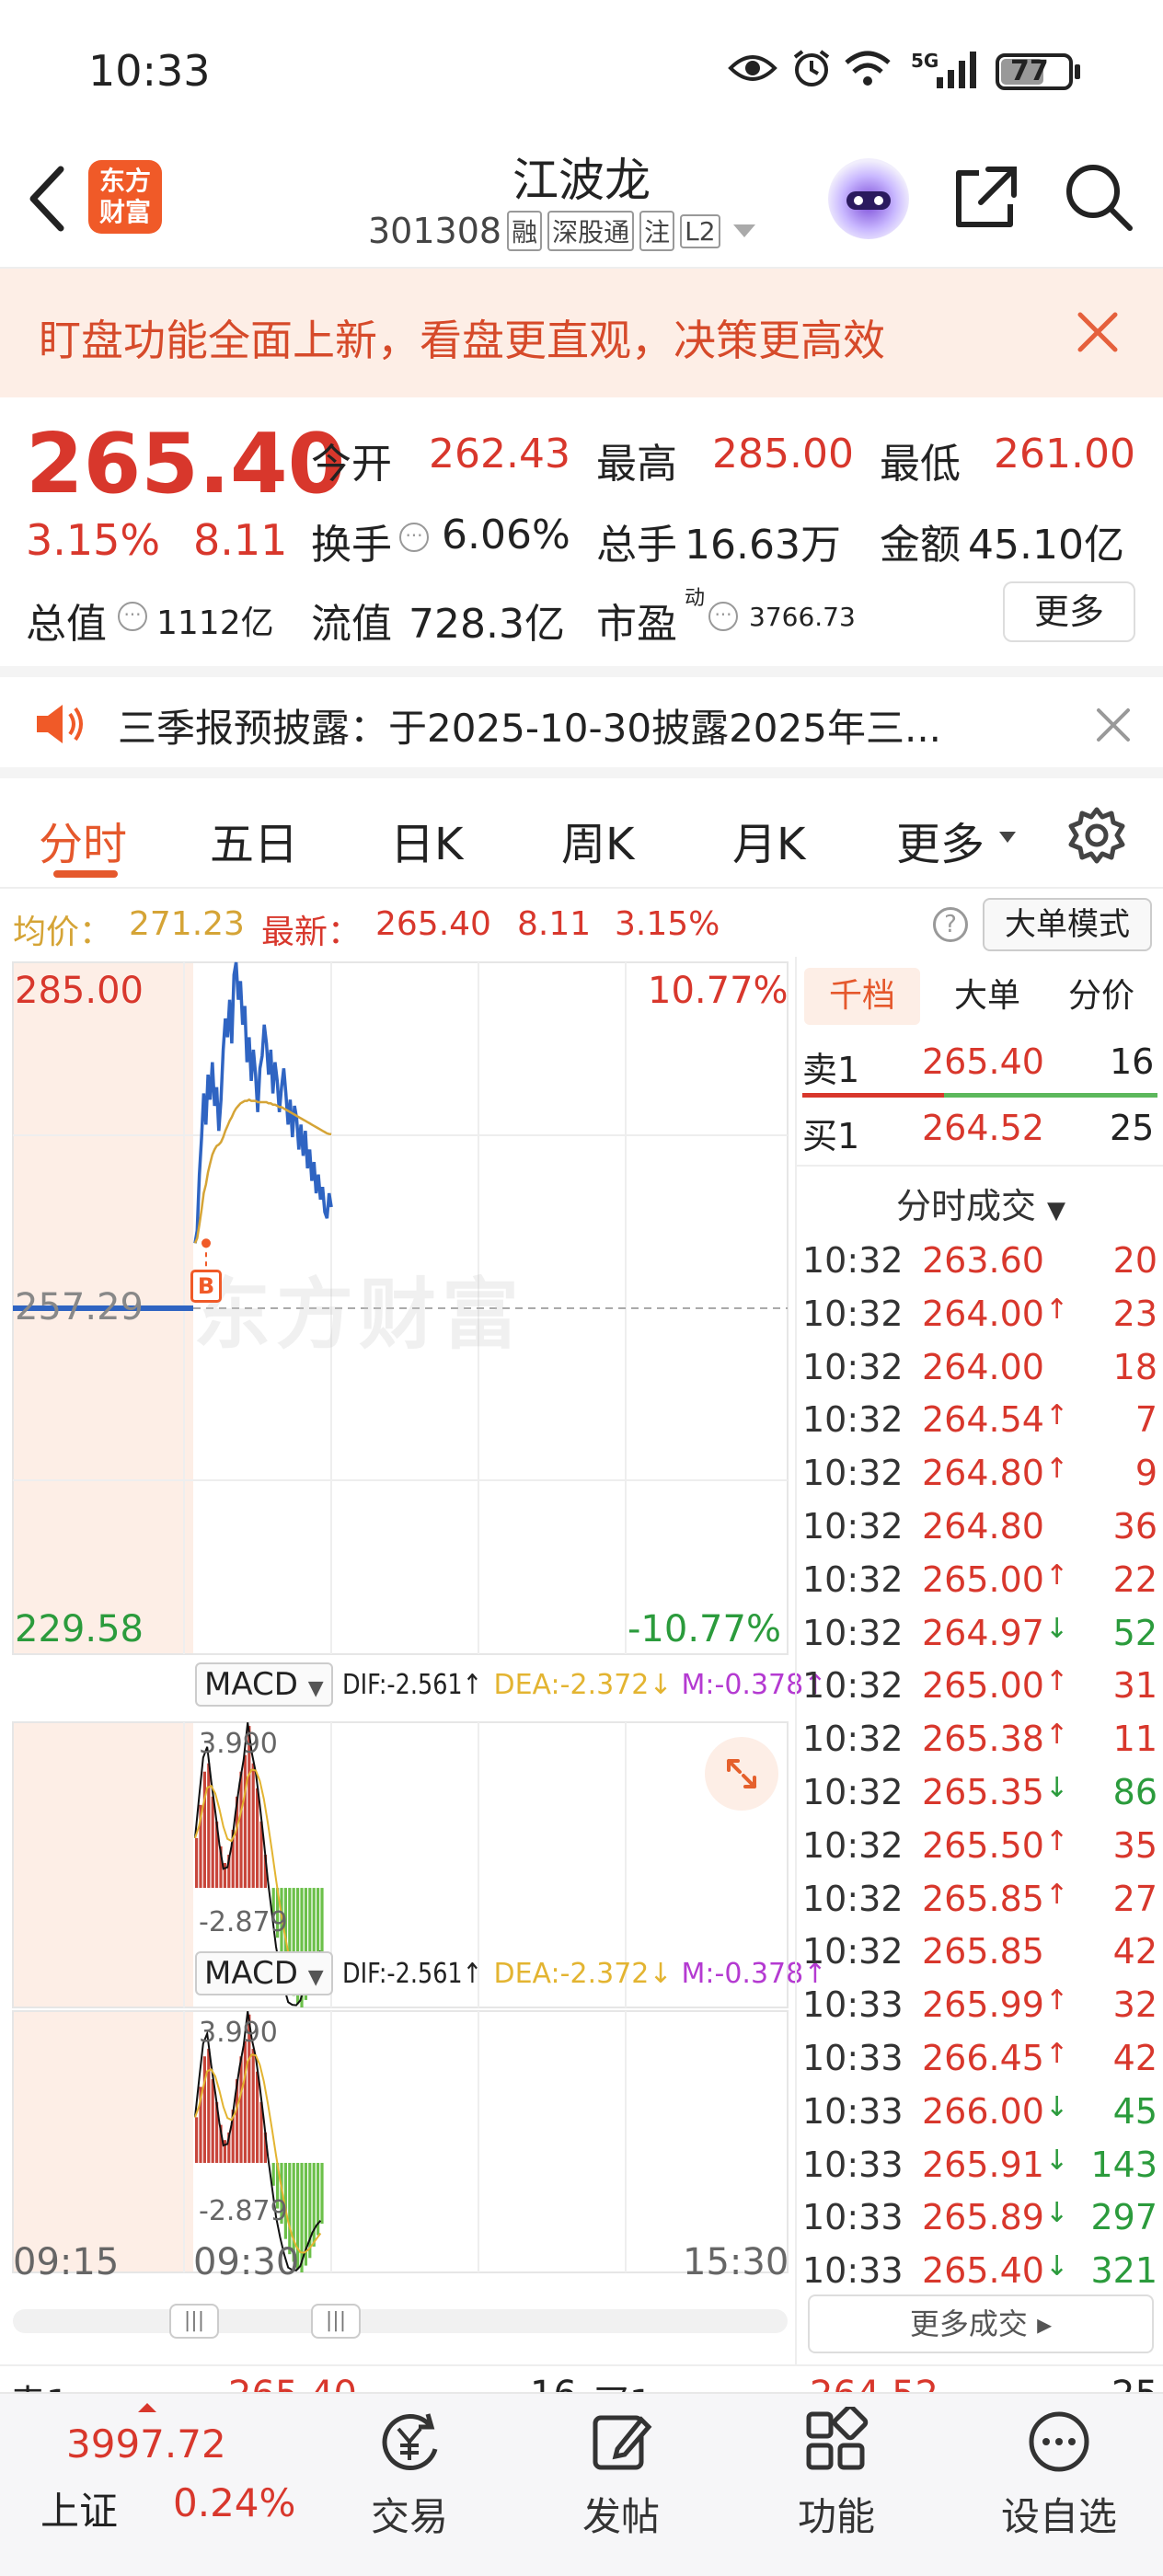 Image resolution: width=1163 pixels, height=2576 pixels. I want to click on trade-volume: 45, so click(1134, 2111).